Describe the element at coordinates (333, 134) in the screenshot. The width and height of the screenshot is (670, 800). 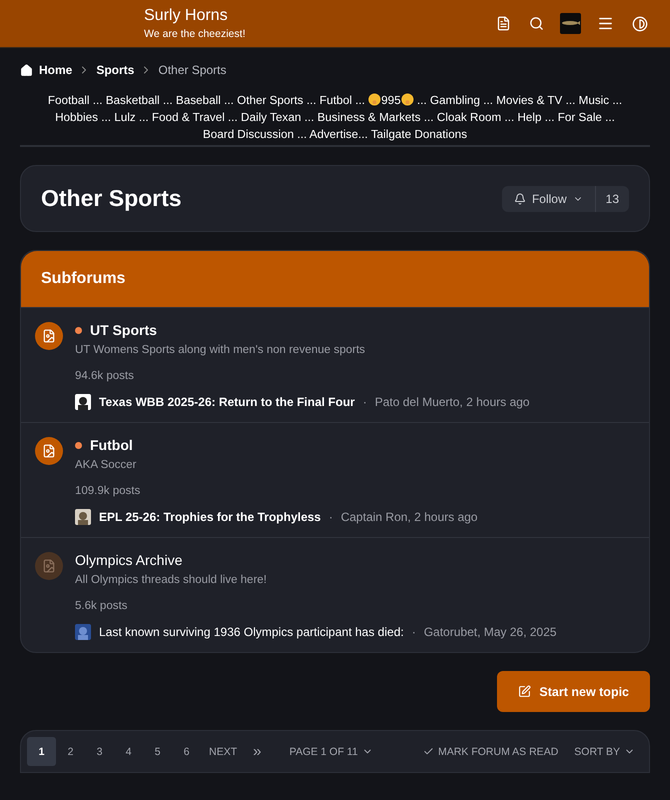
I see `nav-link: Advertise` at that location.